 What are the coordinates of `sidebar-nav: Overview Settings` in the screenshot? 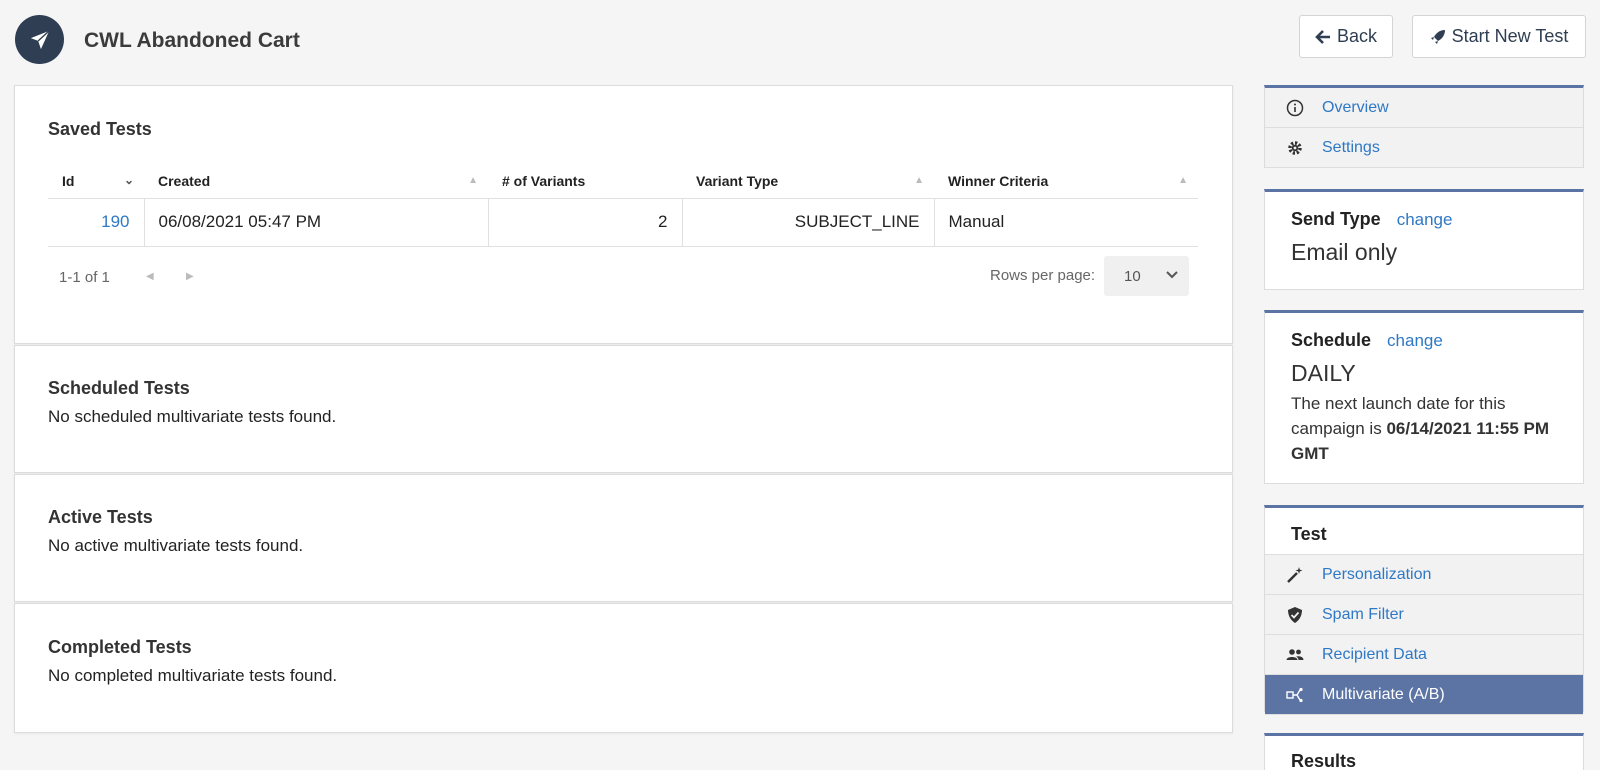 It's located at (1424, 126).